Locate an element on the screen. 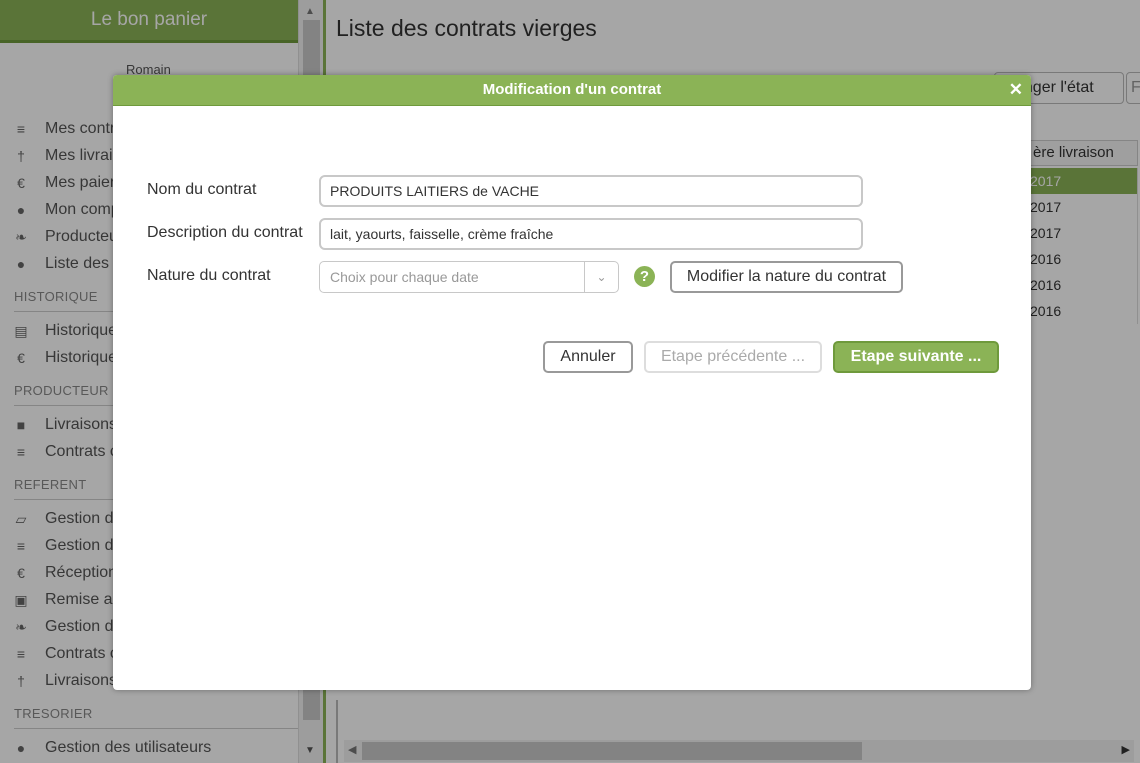  contract-nature-select: Choix pour chaque date ⌄ is located at coordinates (469, 277).